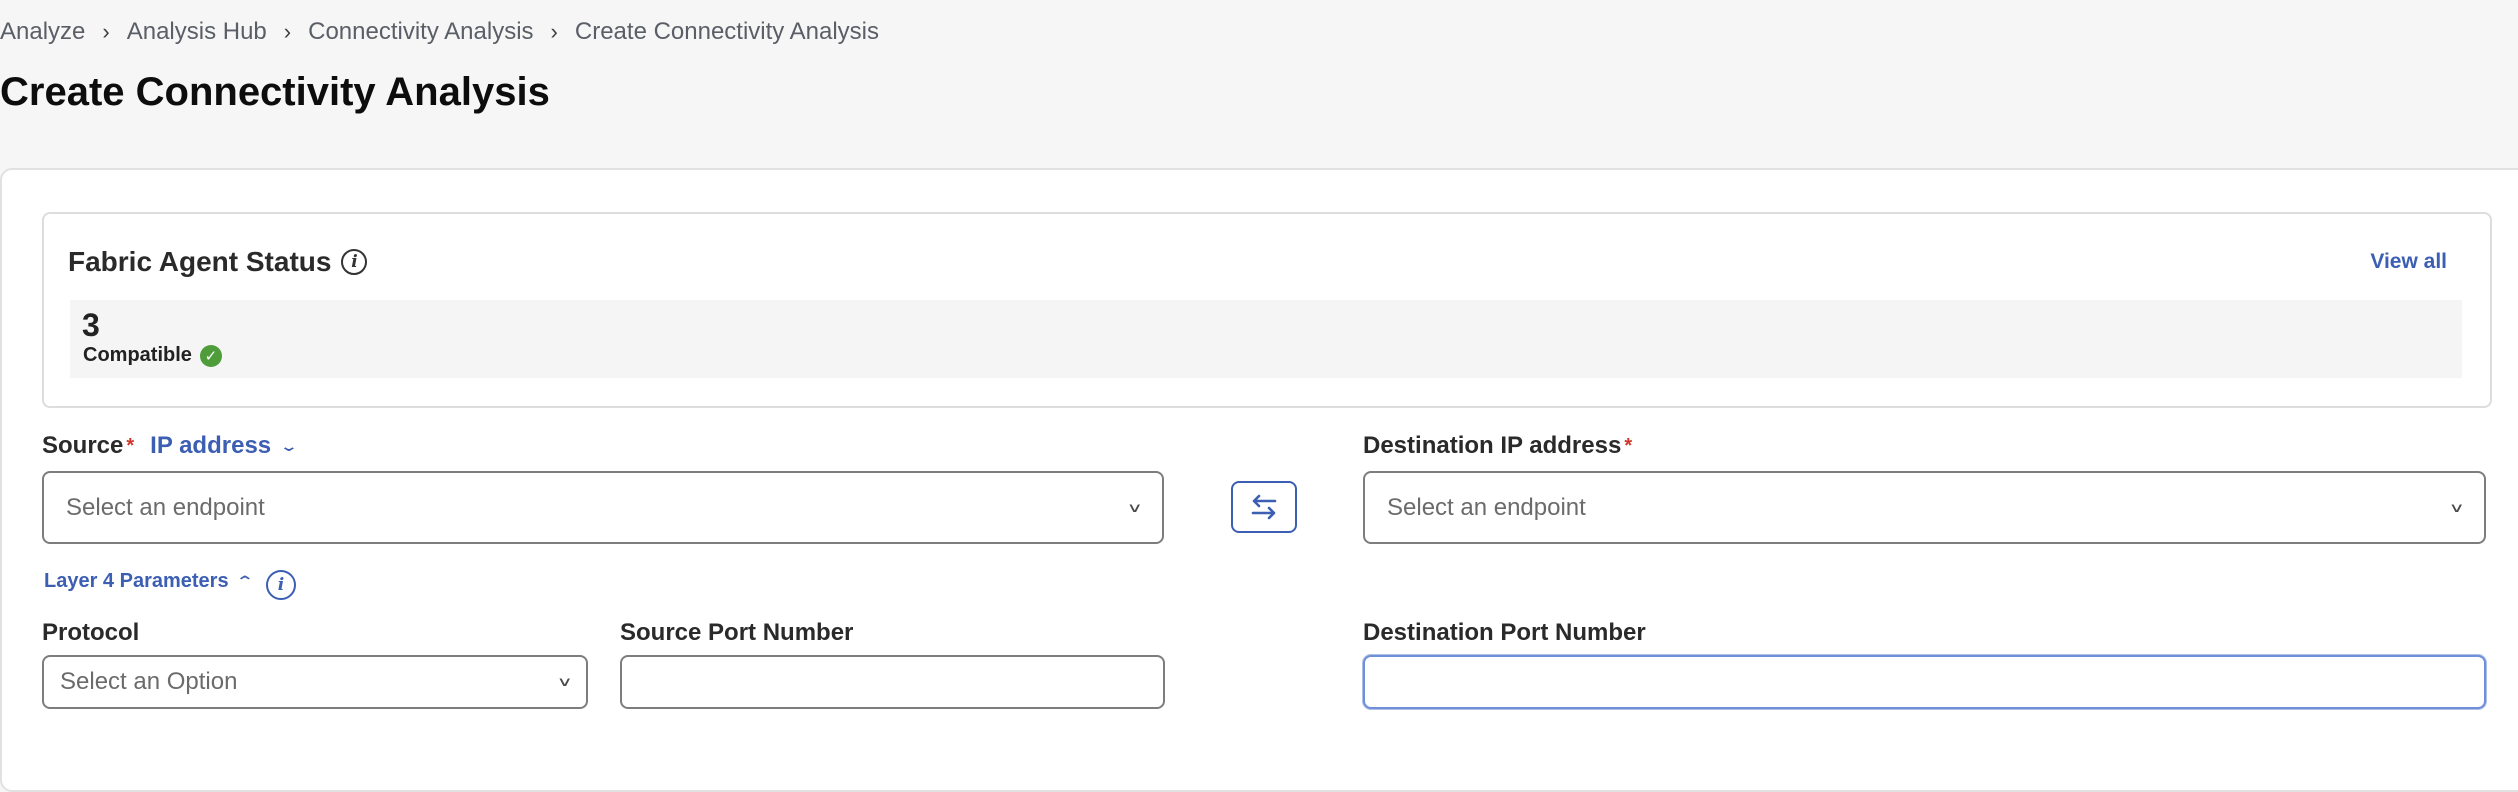 The height and width of the screenshot is (792, 2518). I want to click on source-label-row: Source * IP address ⌄, so click(170, 446).